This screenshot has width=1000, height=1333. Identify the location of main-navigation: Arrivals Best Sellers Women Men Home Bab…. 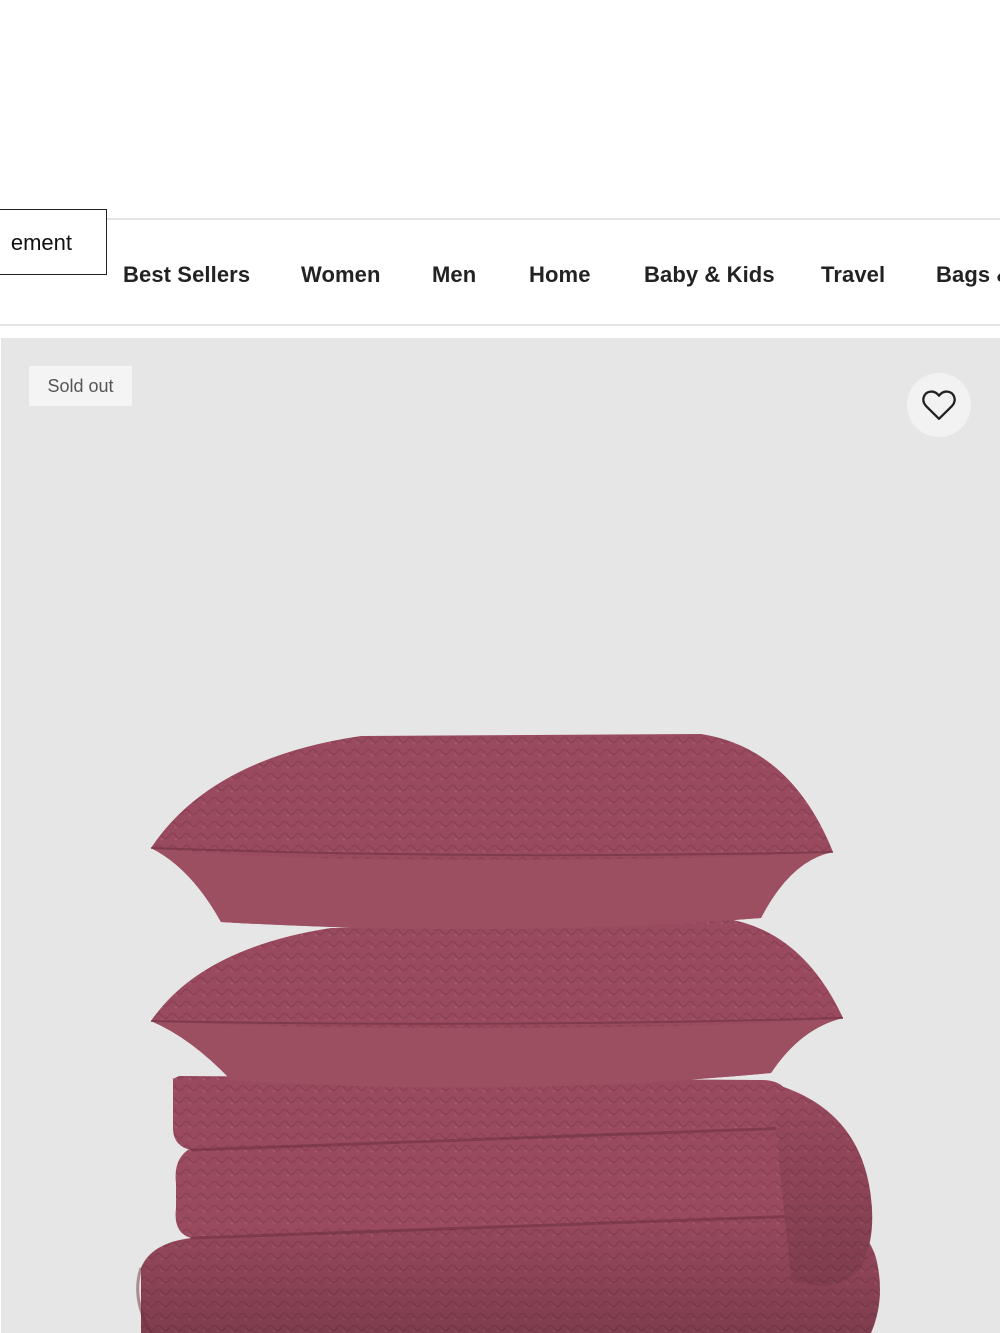
(500, 272).